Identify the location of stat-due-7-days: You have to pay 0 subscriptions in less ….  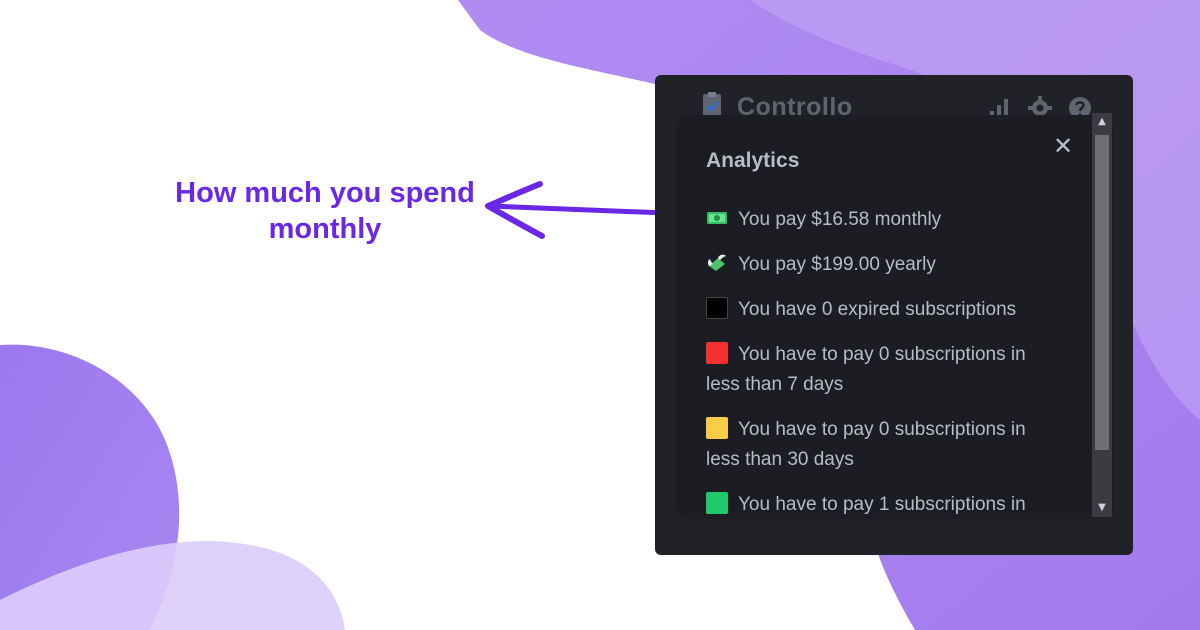
(876, 370).